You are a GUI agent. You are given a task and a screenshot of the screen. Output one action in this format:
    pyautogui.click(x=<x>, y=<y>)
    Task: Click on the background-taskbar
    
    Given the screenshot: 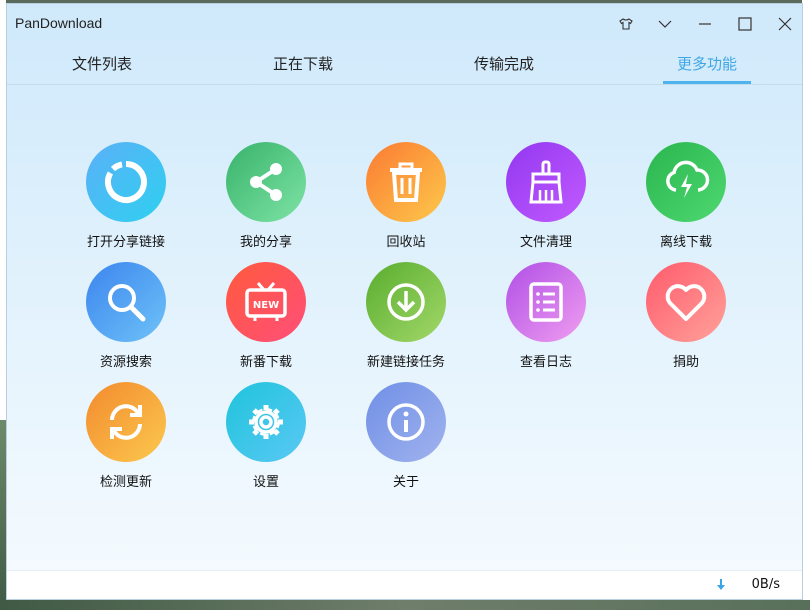 What is the action you would take?
    pyautogui.click(x=405, y=605)
    